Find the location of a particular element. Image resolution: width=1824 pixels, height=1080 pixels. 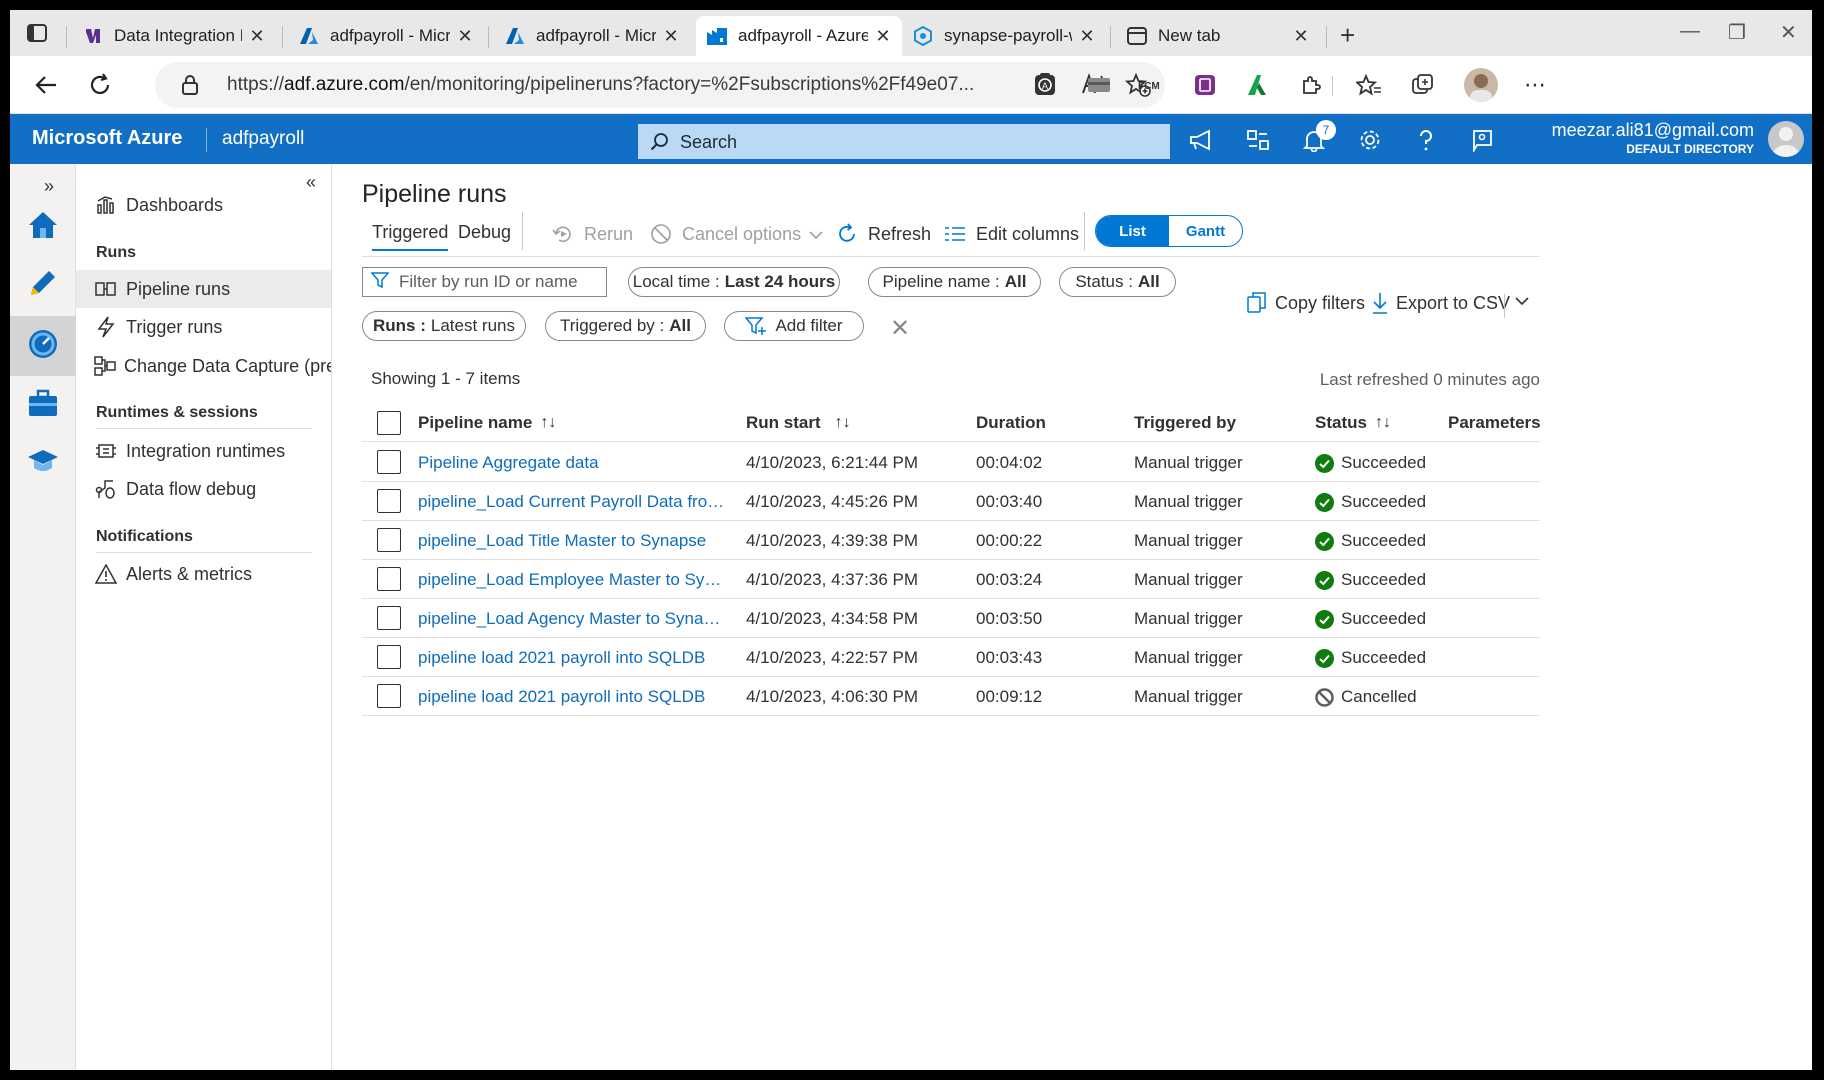

profile-avatar is located at coordinates (1481, 85).